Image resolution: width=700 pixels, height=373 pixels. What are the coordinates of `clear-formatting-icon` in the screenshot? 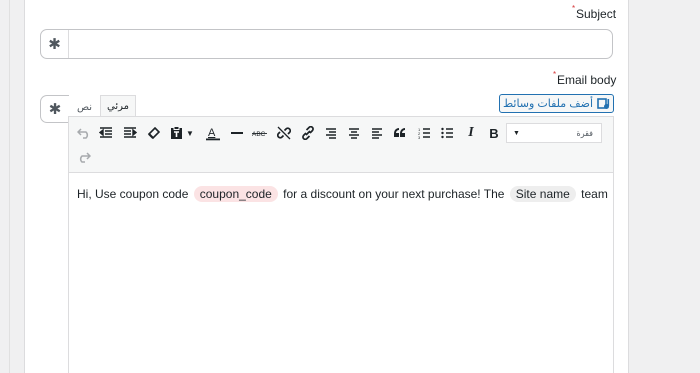 It's located at (153, 133).